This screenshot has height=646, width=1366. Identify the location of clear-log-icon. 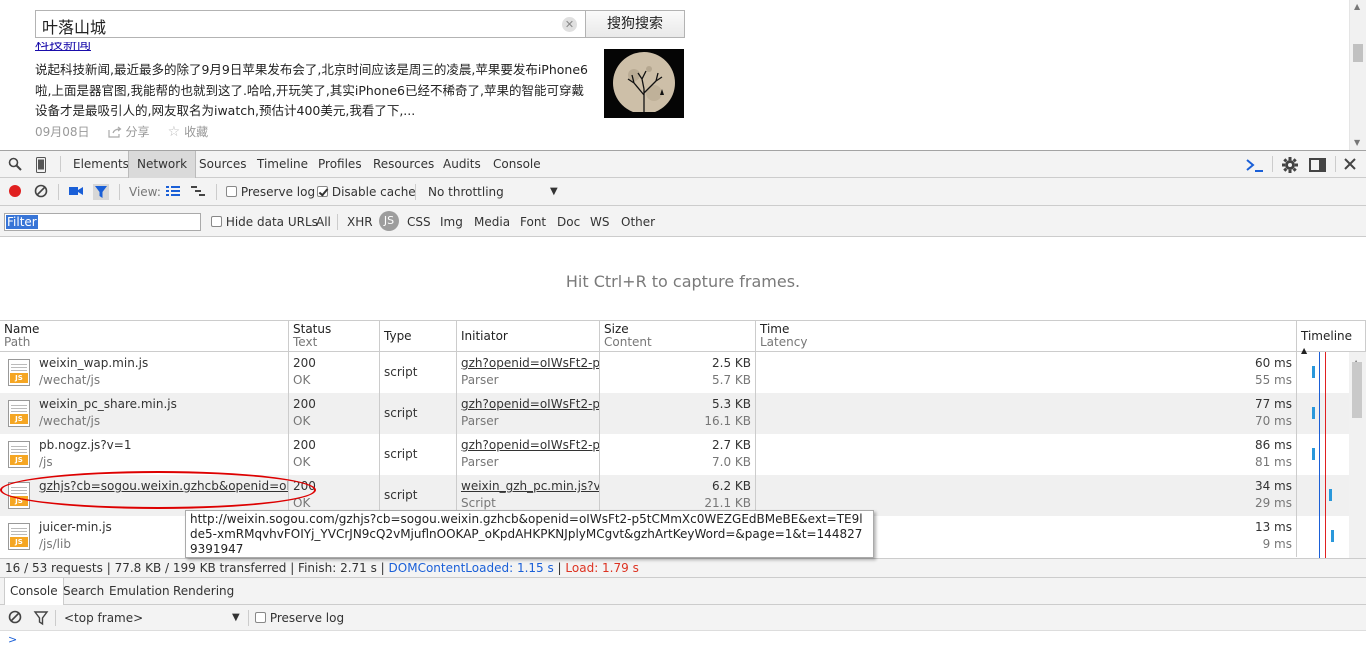
(42, 192).